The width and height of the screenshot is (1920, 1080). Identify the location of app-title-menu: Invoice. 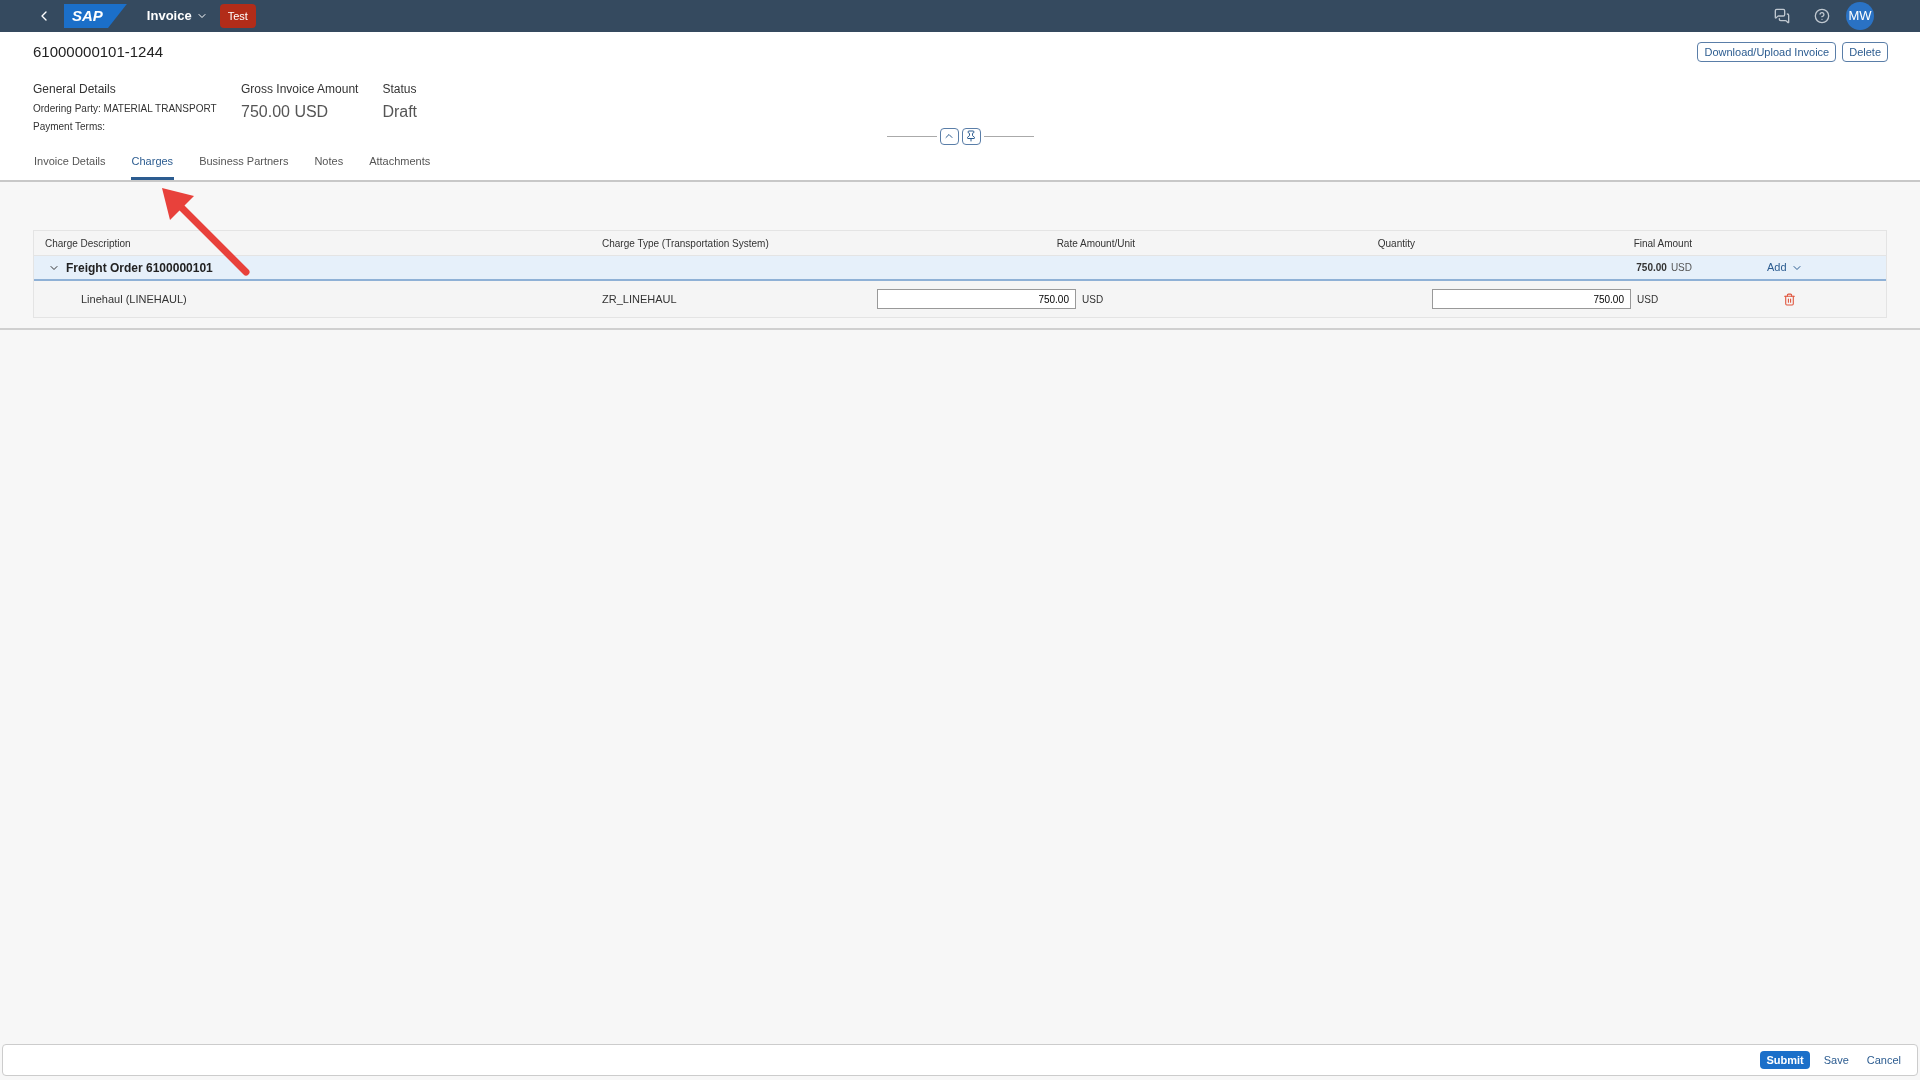
(177, 16).